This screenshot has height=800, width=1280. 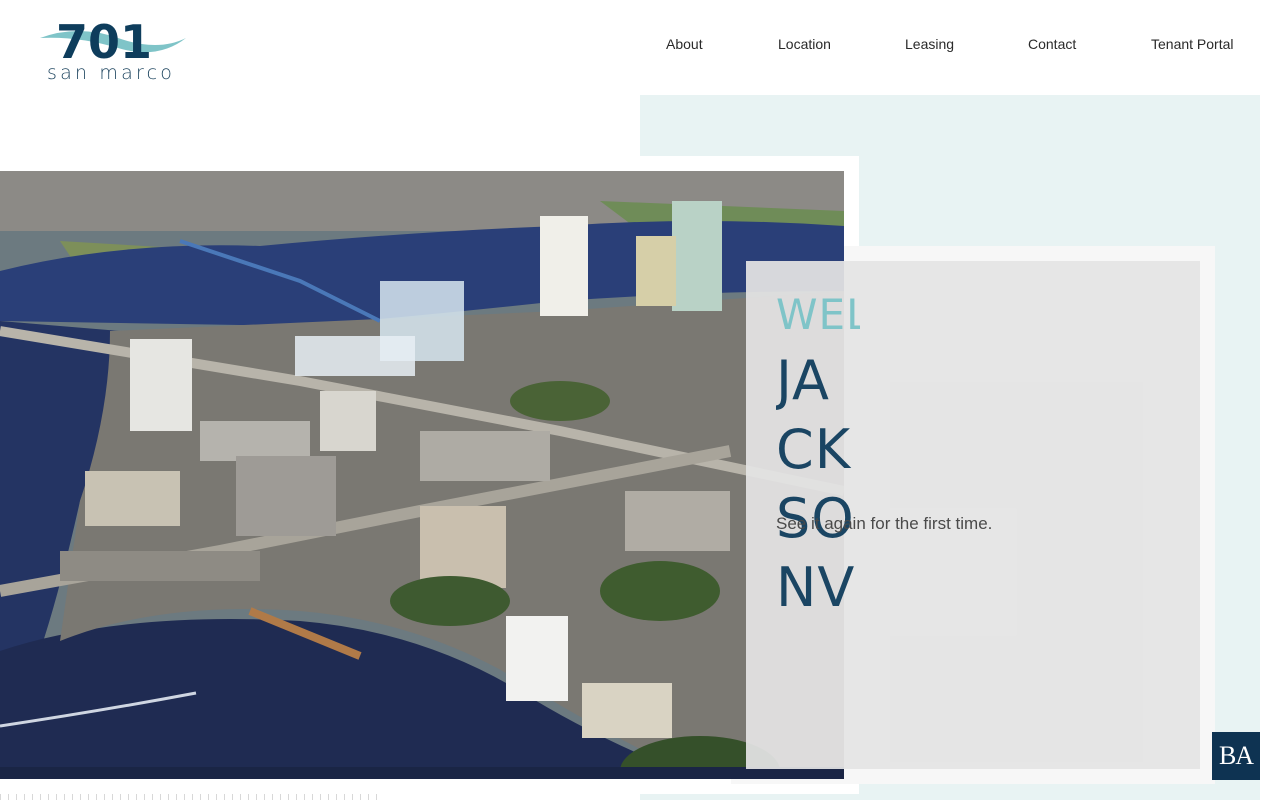 I want to click on nav-contact: Contact, so click(x=1052, y=44).